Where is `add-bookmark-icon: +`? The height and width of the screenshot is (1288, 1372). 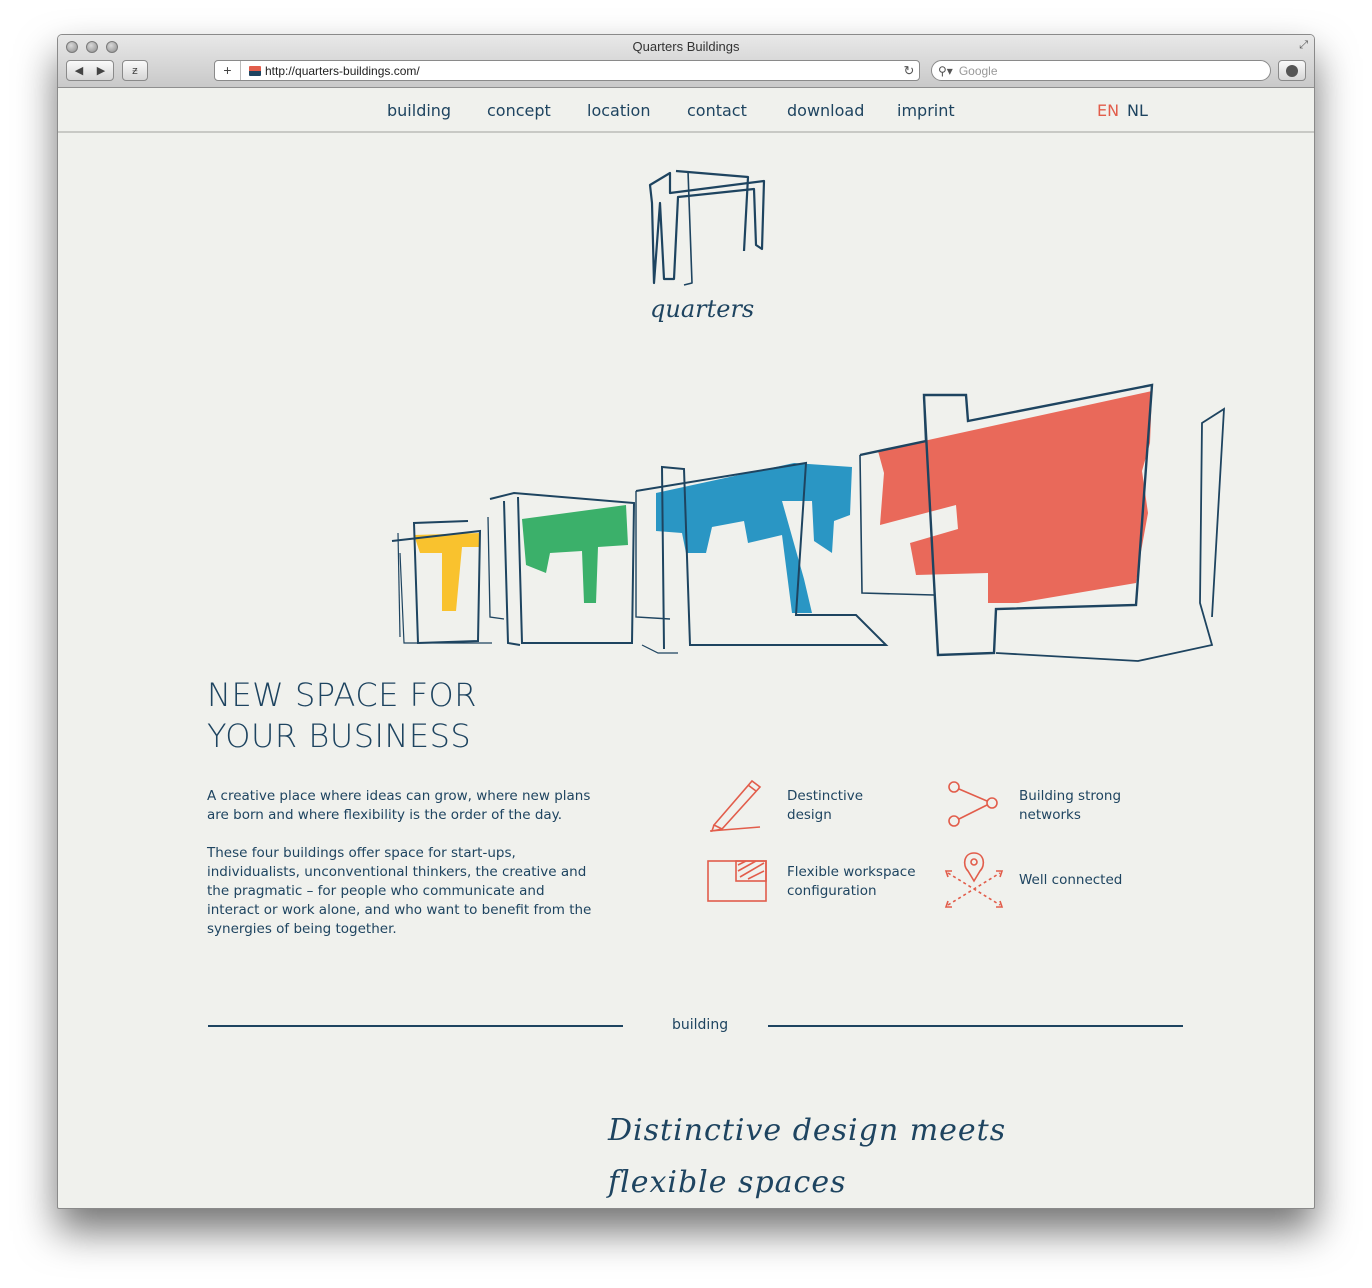
add-bookmark-icon: + is located at coordinates (228, 70).